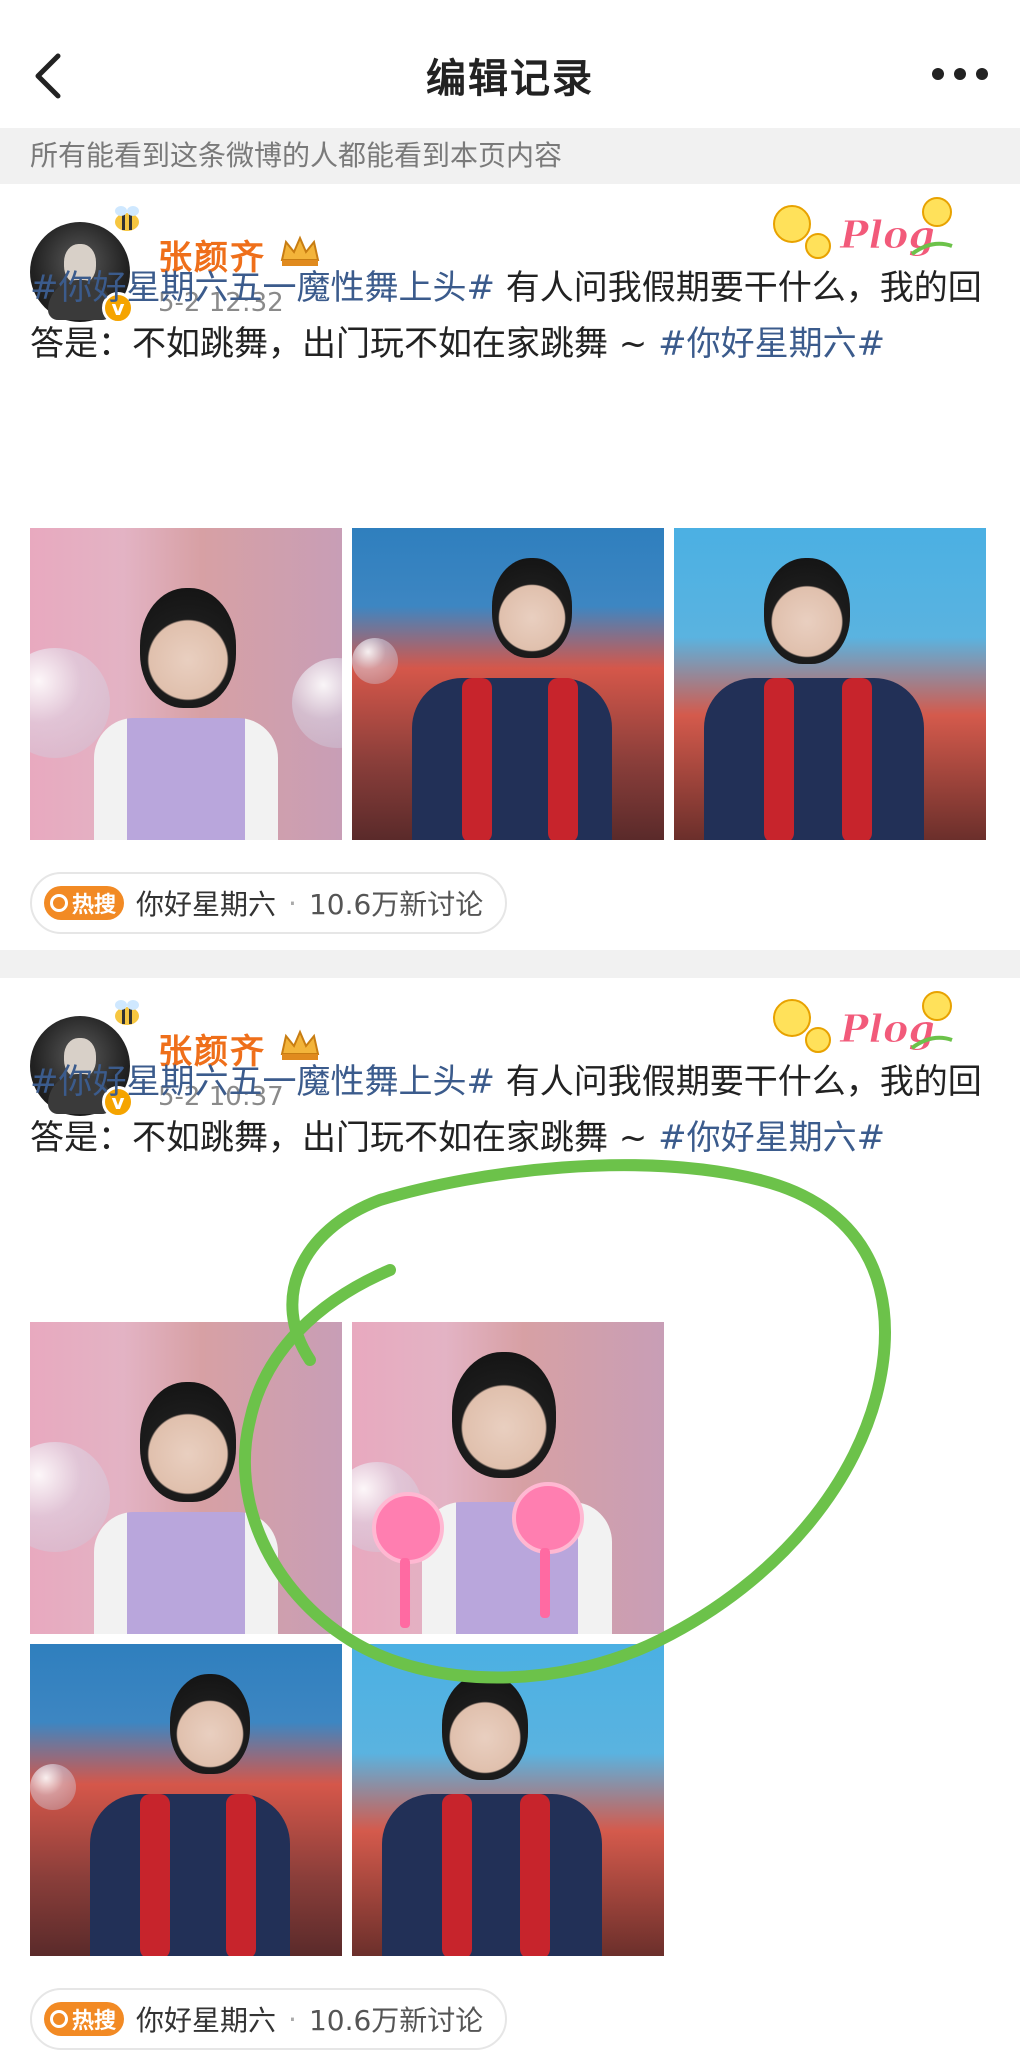  What do you see at coordinates (510, 964) in the screenshot?
I see `divider` at bounding box center [510, 964].